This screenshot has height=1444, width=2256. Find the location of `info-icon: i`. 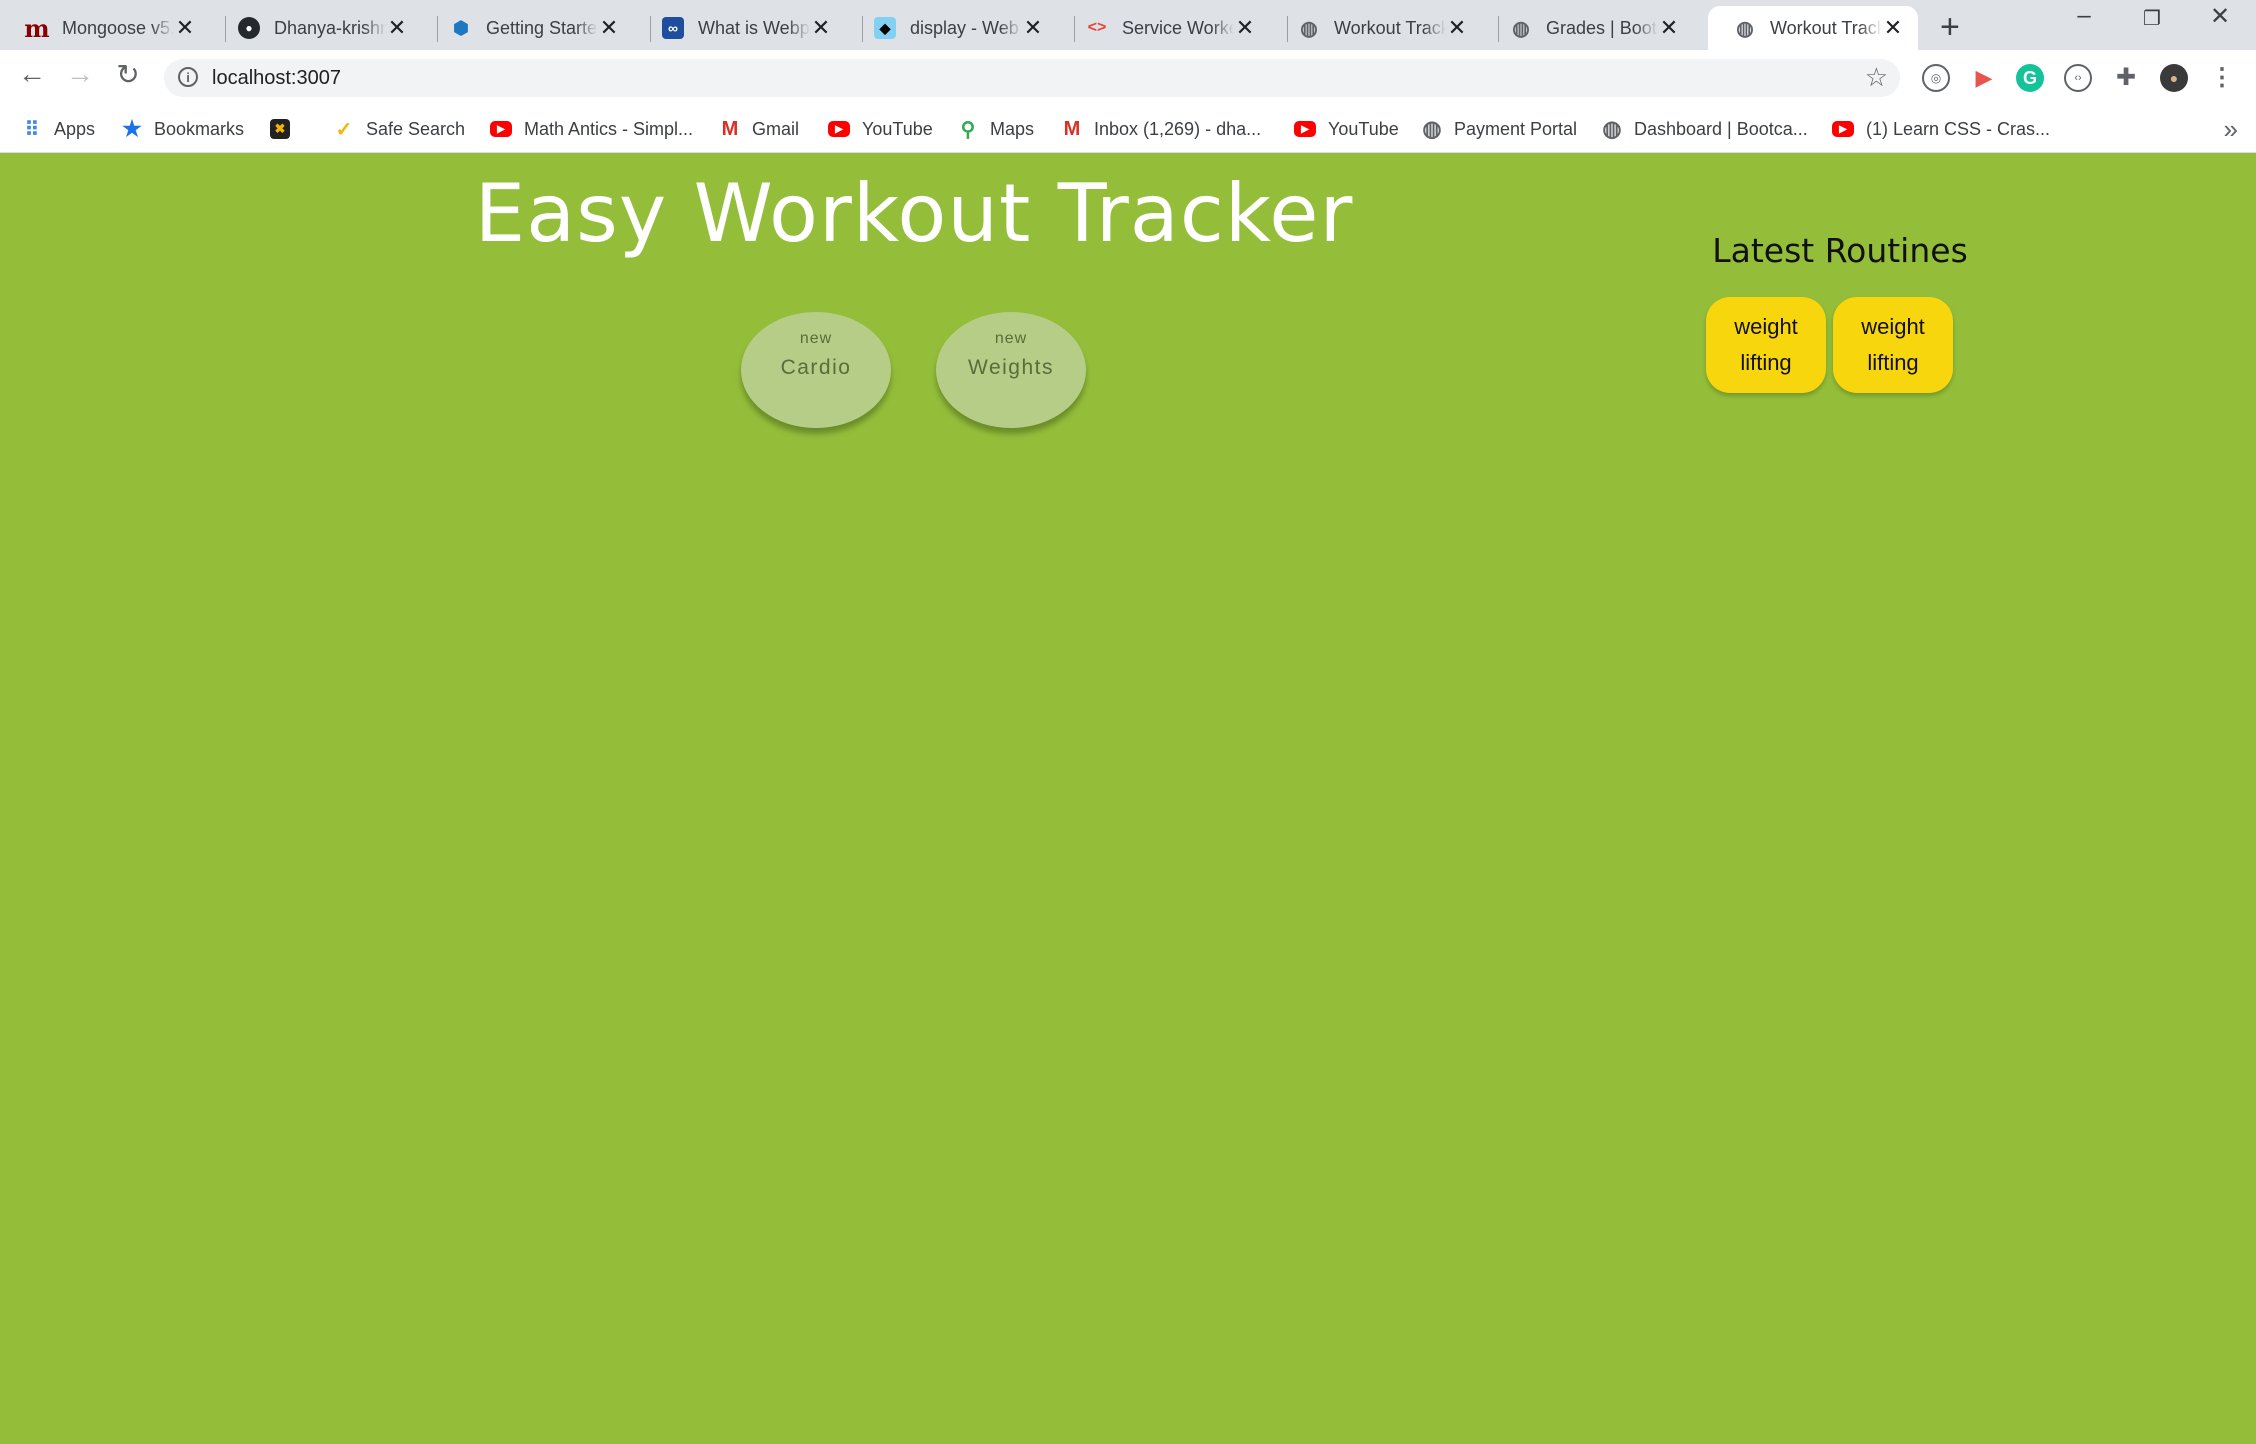

info-icon: i is located at coordinates (188, 77).